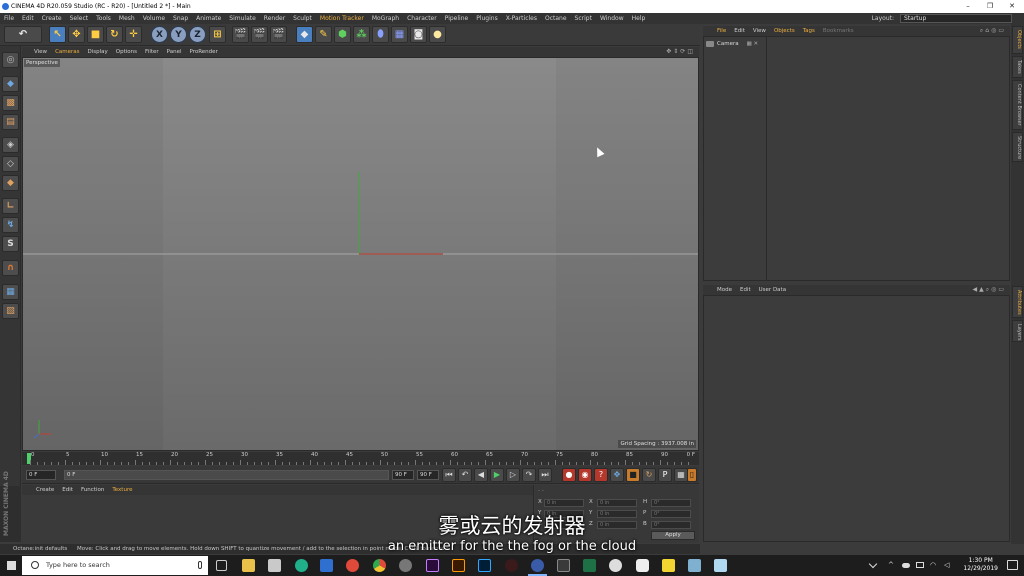 The width and height of the screenshot is (1024, 576). I want to click on polygons-mode-button: ◆, so click(10, 183).